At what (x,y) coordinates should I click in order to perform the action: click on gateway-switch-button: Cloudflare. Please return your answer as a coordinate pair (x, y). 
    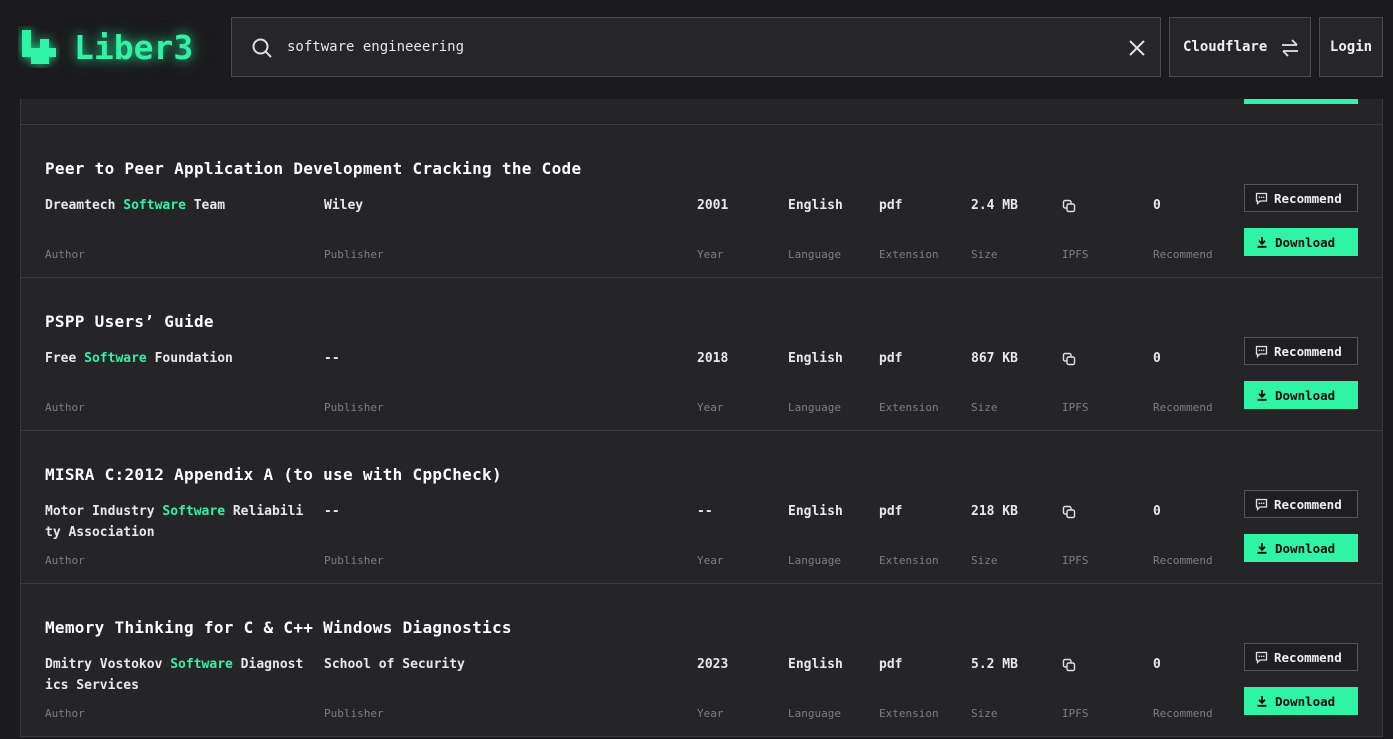
    Looking at the image, I should click on (1240, 47).